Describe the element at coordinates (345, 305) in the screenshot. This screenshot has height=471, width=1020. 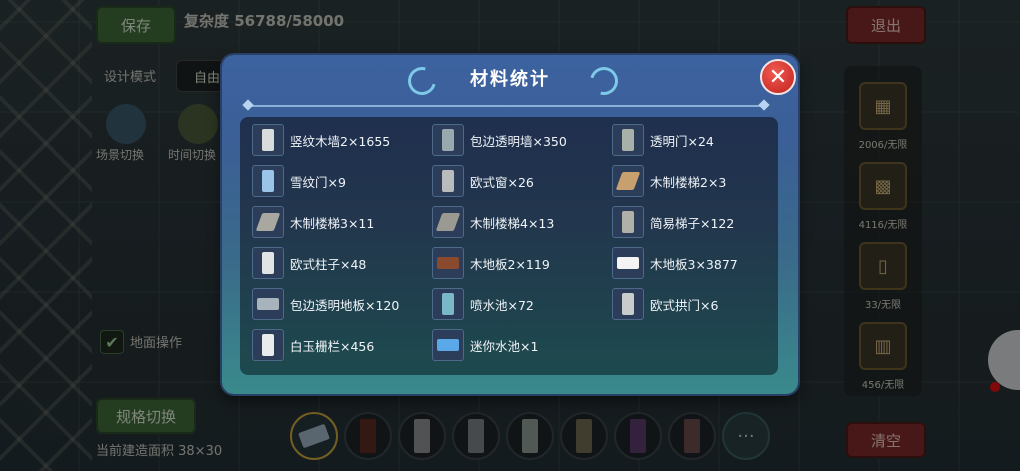
I see `material-item-label: 包边透明地板×120` at that location.